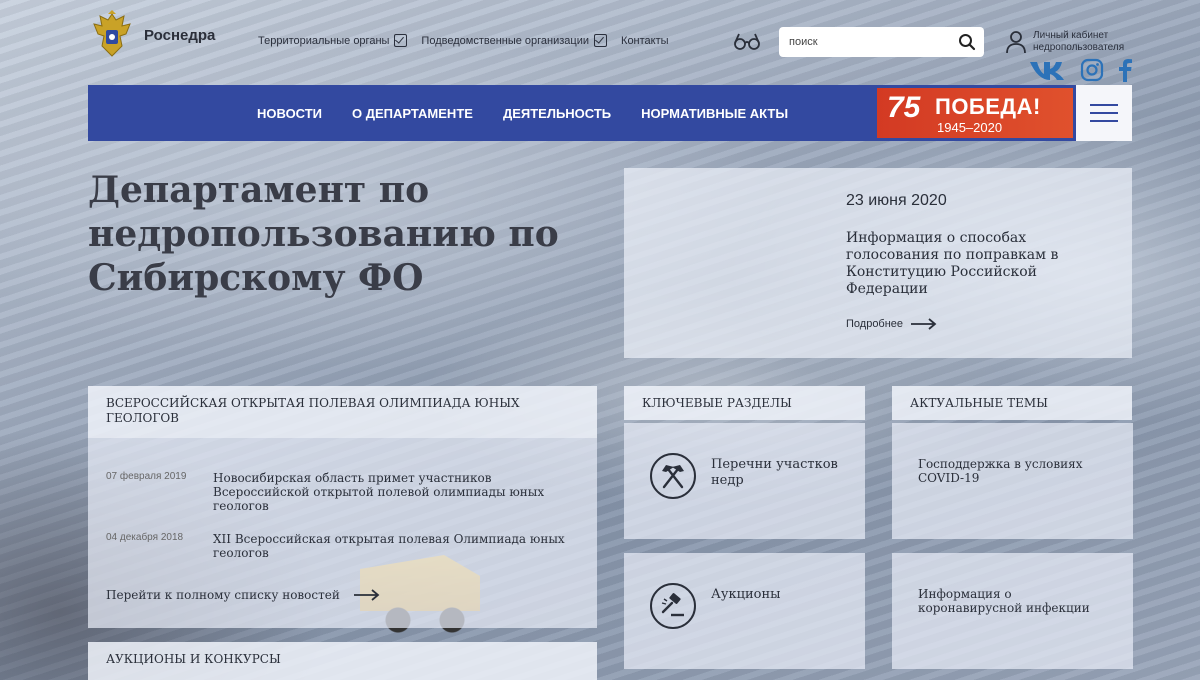  What do you see at coordinates (744, 403) in the screenshot?
I see `key-sections-heading: КЛЮЧЕВЫЕ РАЗДЕЛЫ` at bounding box center [744, 403].